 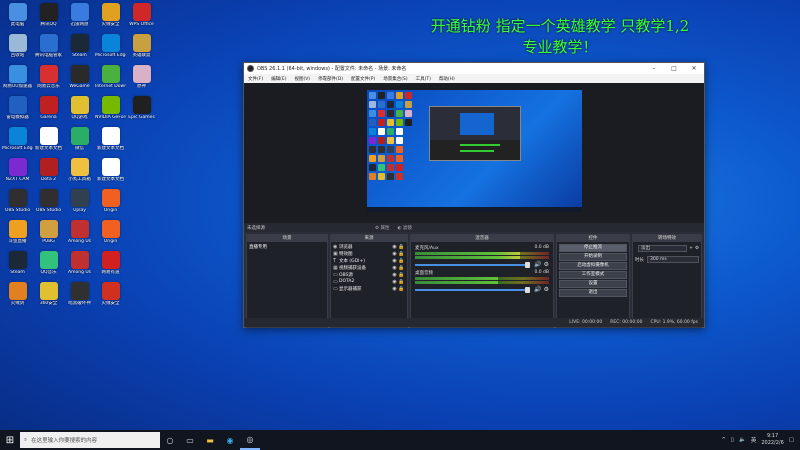 What do you see at coordinates (593, 293) in the screenshot?
I see `control-button: 退出` at bounding box center [593, 293].